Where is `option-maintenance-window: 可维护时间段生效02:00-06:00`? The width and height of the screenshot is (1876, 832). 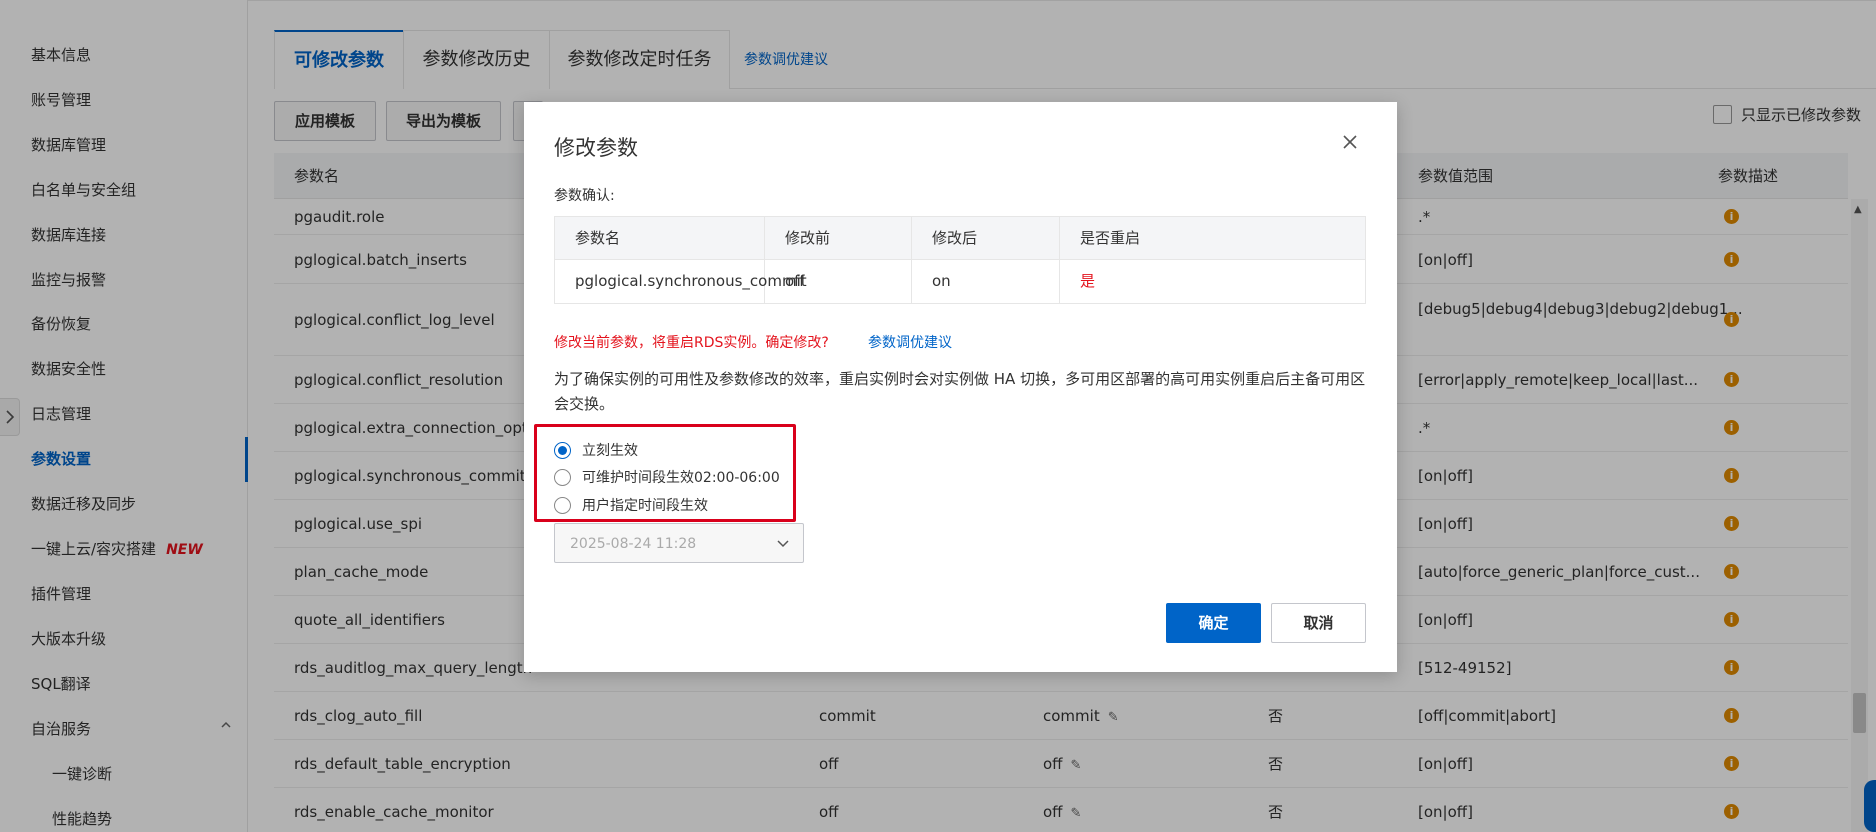 option-maintenance-window: 可维护时间段生效02:00-06:00 is located at coordinates (667, 477).